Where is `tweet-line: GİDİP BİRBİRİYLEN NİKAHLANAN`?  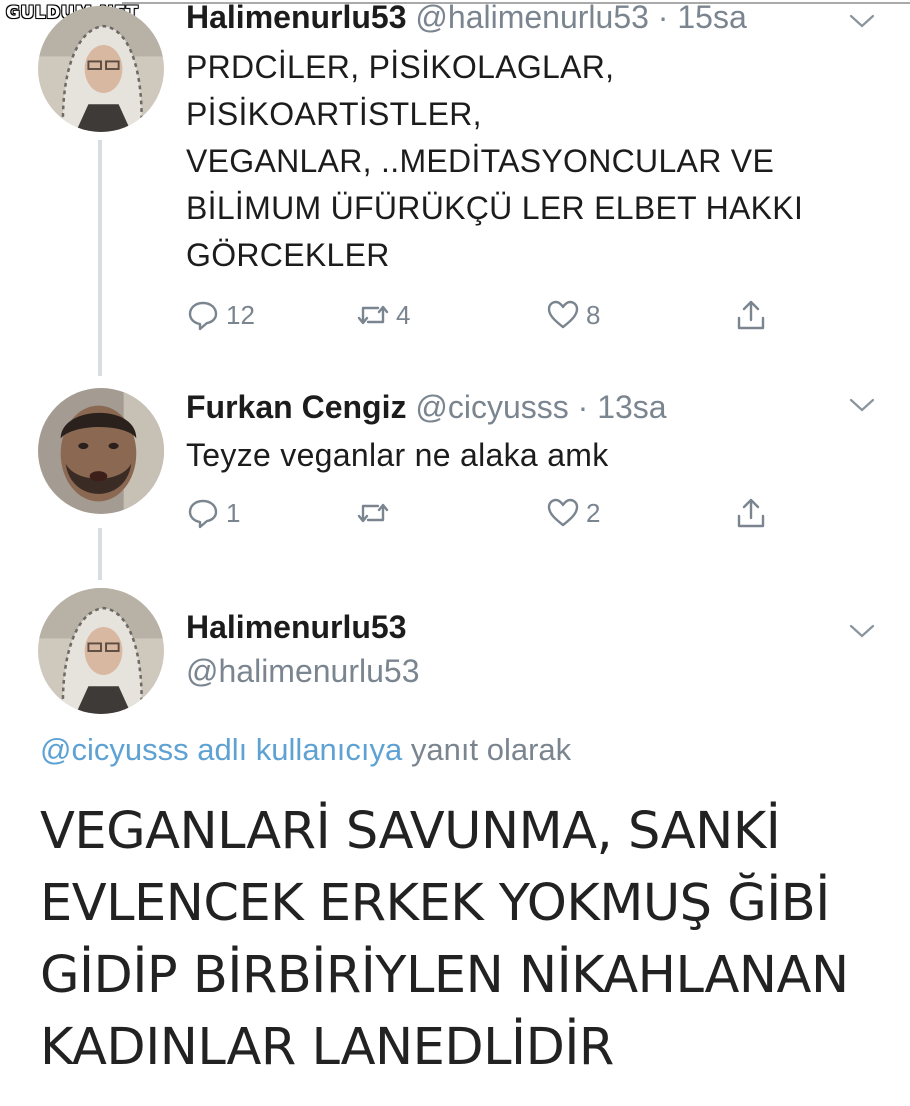
tweet-line: GİDİP BİRBİRİYLEN NİKAHLANAN is located at coordinates (444, 975).